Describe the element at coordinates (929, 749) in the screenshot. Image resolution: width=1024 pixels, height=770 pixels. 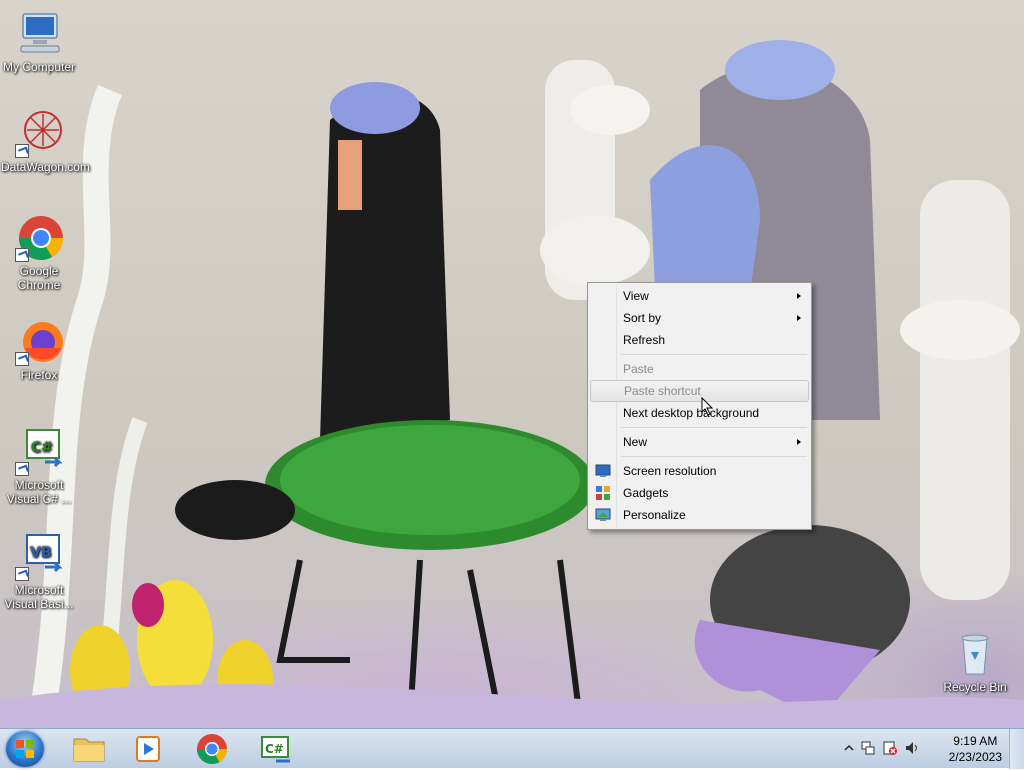
I see `system-tray: 9:19 AM 2/23/2023` at that location.